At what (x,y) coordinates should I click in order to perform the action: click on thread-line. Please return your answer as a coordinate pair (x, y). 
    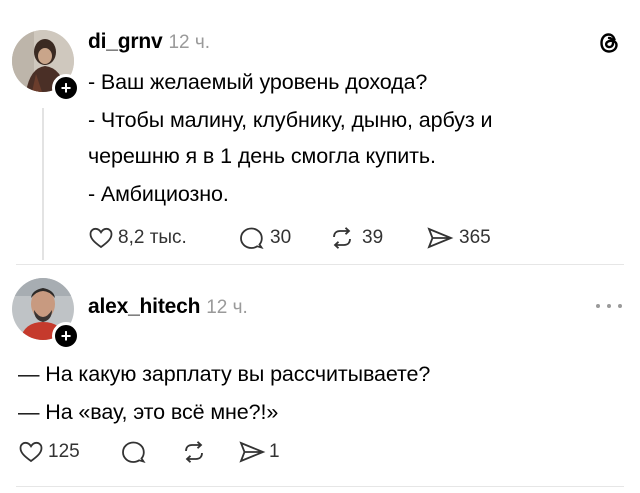
    Looking at the image, I should click on (43, 184).